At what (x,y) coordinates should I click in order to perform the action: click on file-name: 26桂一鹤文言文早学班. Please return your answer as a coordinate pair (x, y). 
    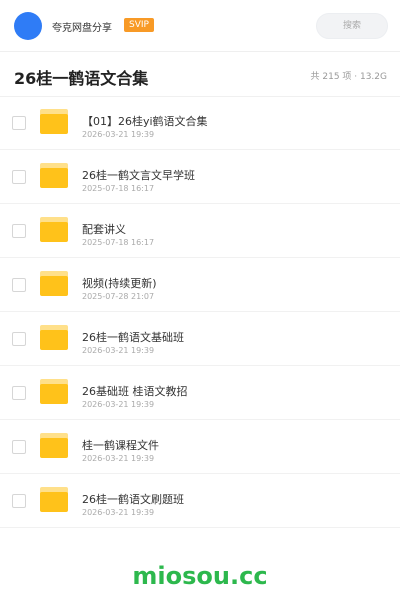
    Looking at the image, I should click on (138, 175).